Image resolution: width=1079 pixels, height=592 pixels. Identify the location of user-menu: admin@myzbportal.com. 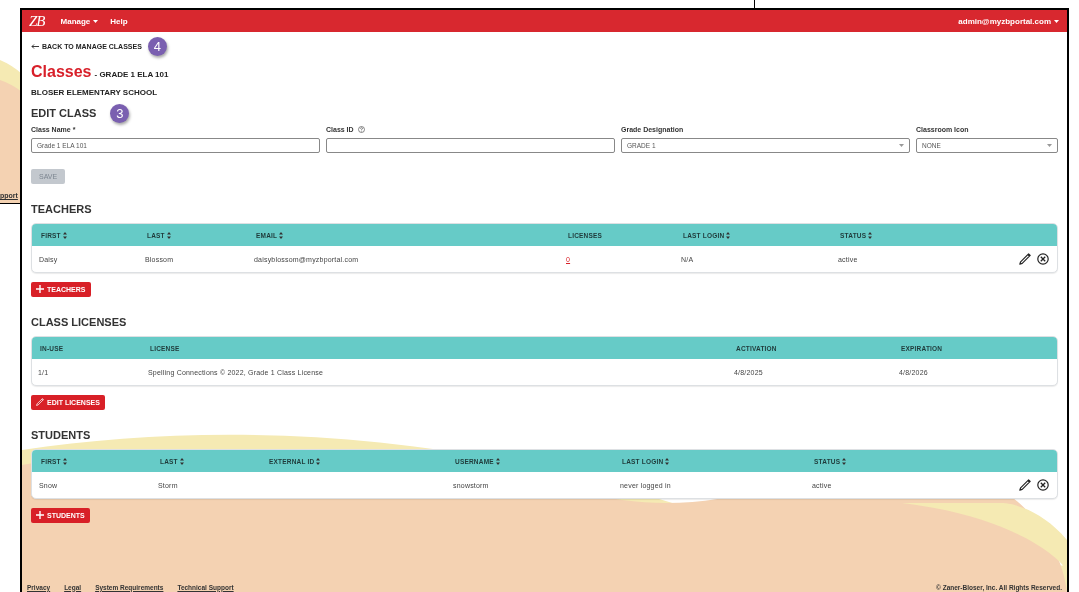
(1008, 21).